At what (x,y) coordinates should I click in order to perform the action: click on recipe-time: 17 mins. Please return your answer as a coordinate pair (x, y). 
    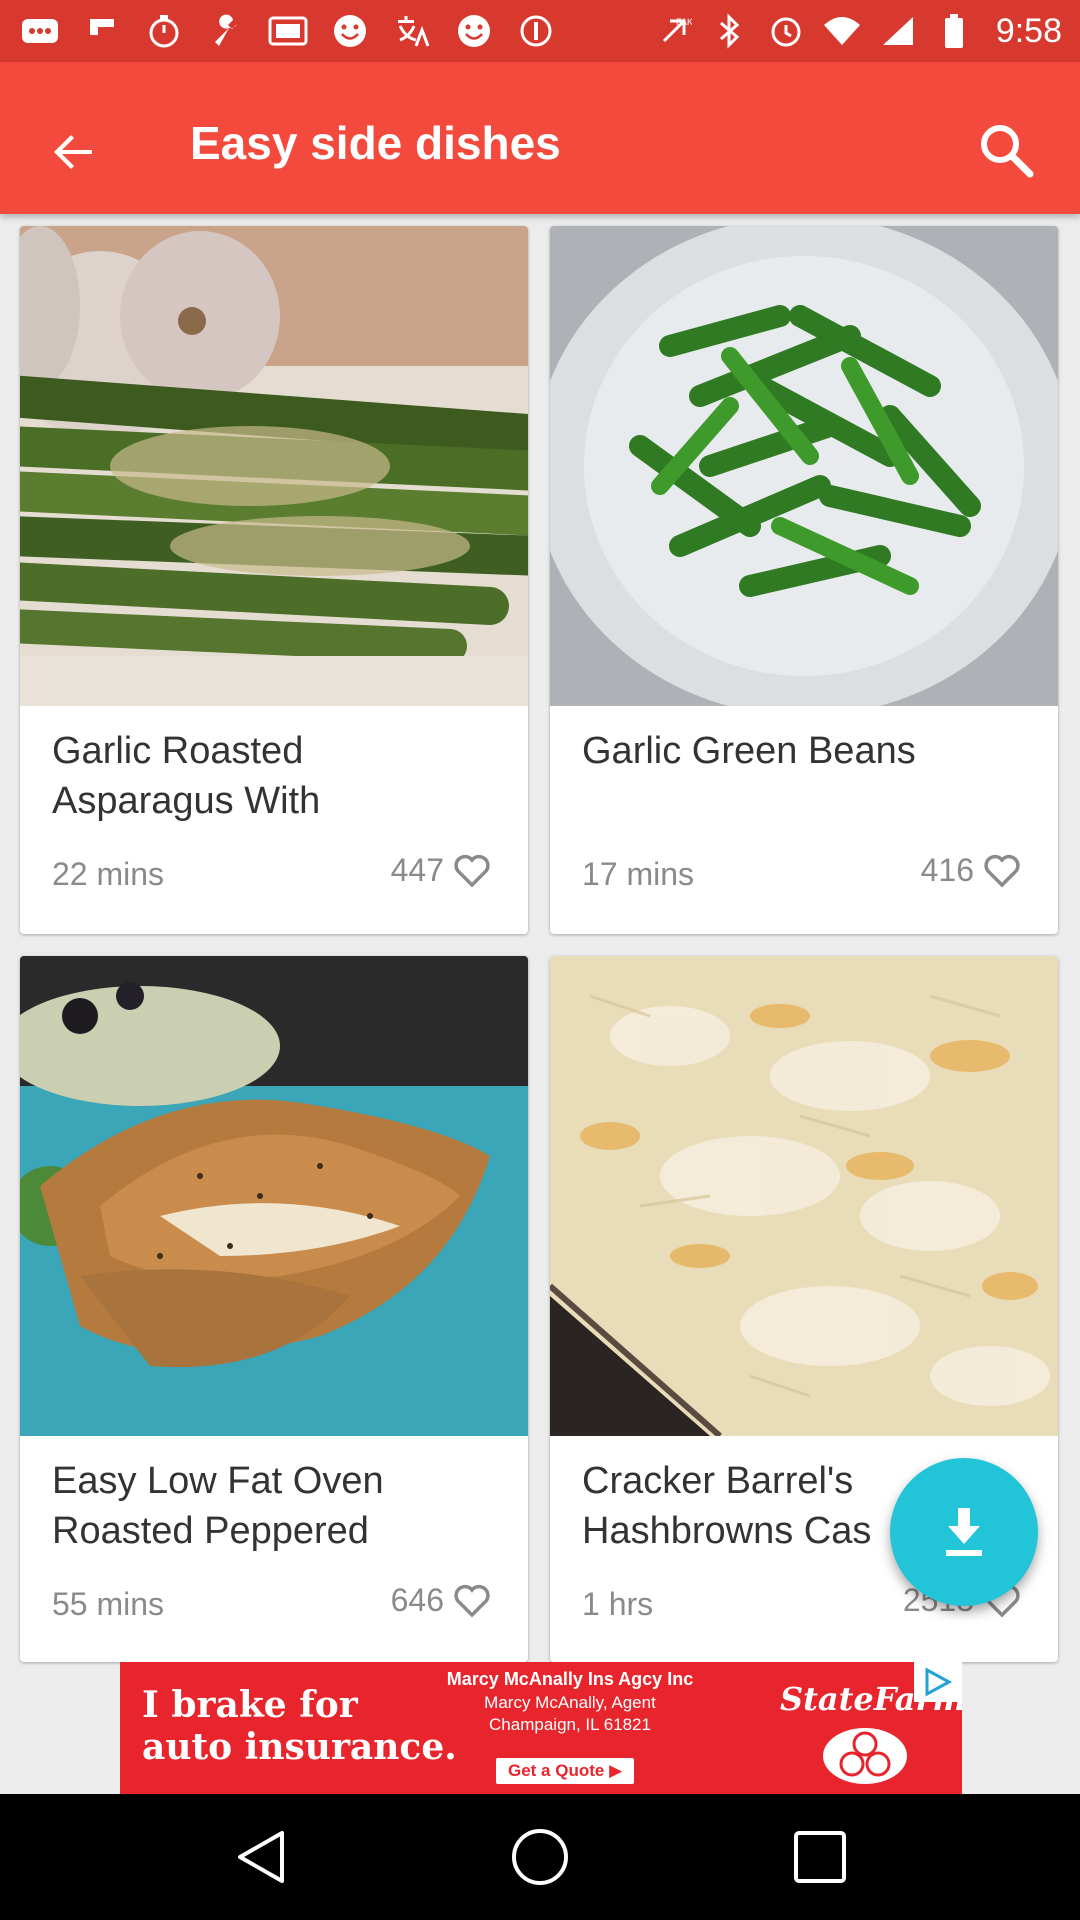
    Looking at the image, I should click on (638, 874).